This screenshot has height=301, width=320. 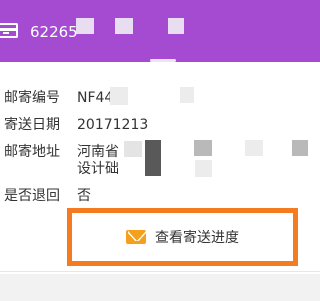 I want to click on highlight-frame: 查看寄送进度, so click(x=182, y=237).